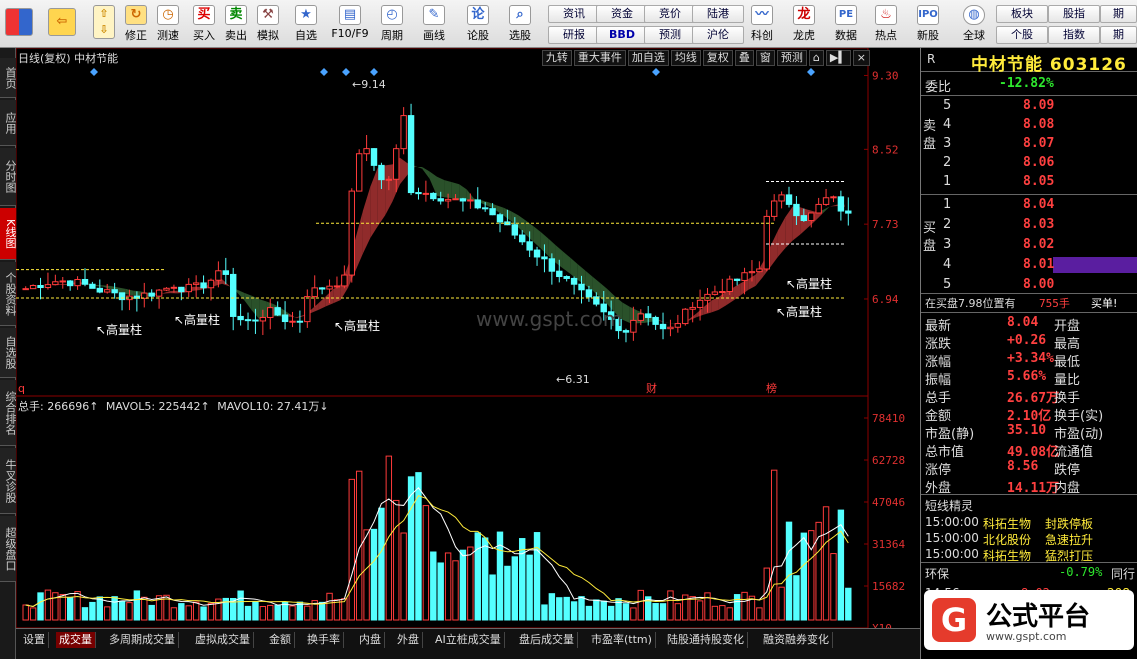 The image size is (1137, 659). I want to click on tab-multi-period-volume: 多周期成交量, so click(142, 640).